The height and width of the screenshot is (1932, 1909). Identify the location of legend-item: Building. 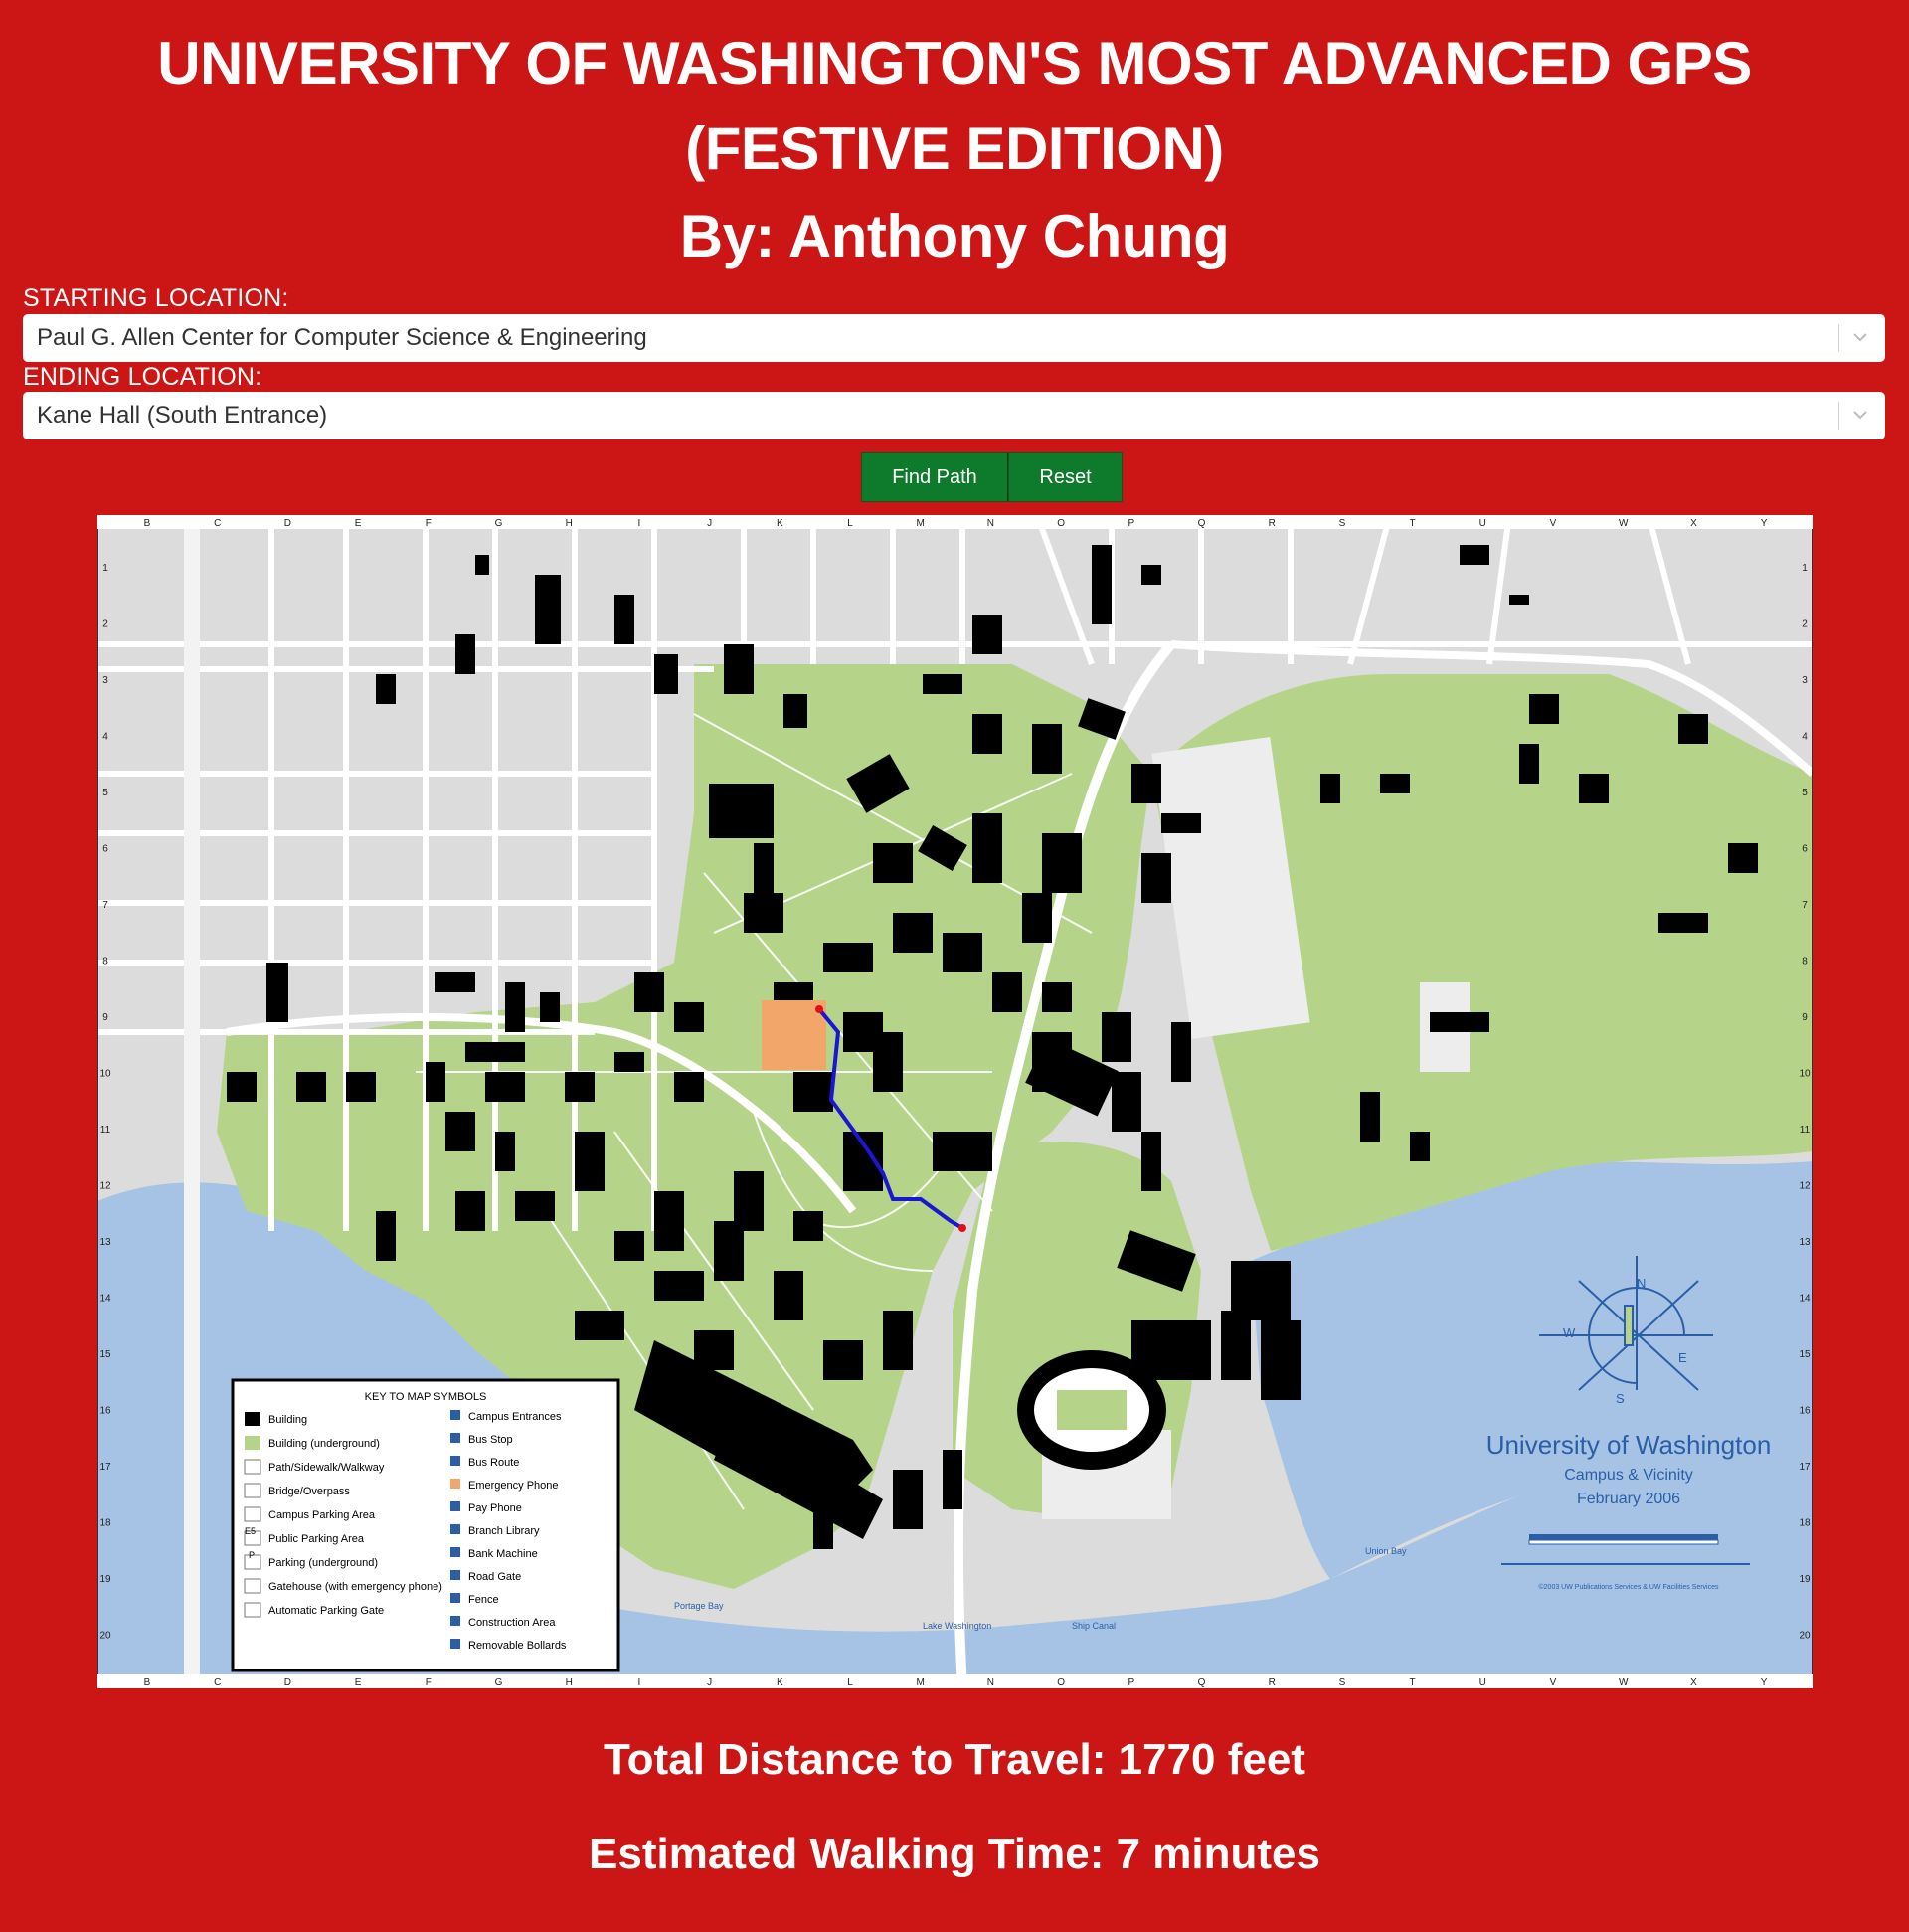
(287, 1420).